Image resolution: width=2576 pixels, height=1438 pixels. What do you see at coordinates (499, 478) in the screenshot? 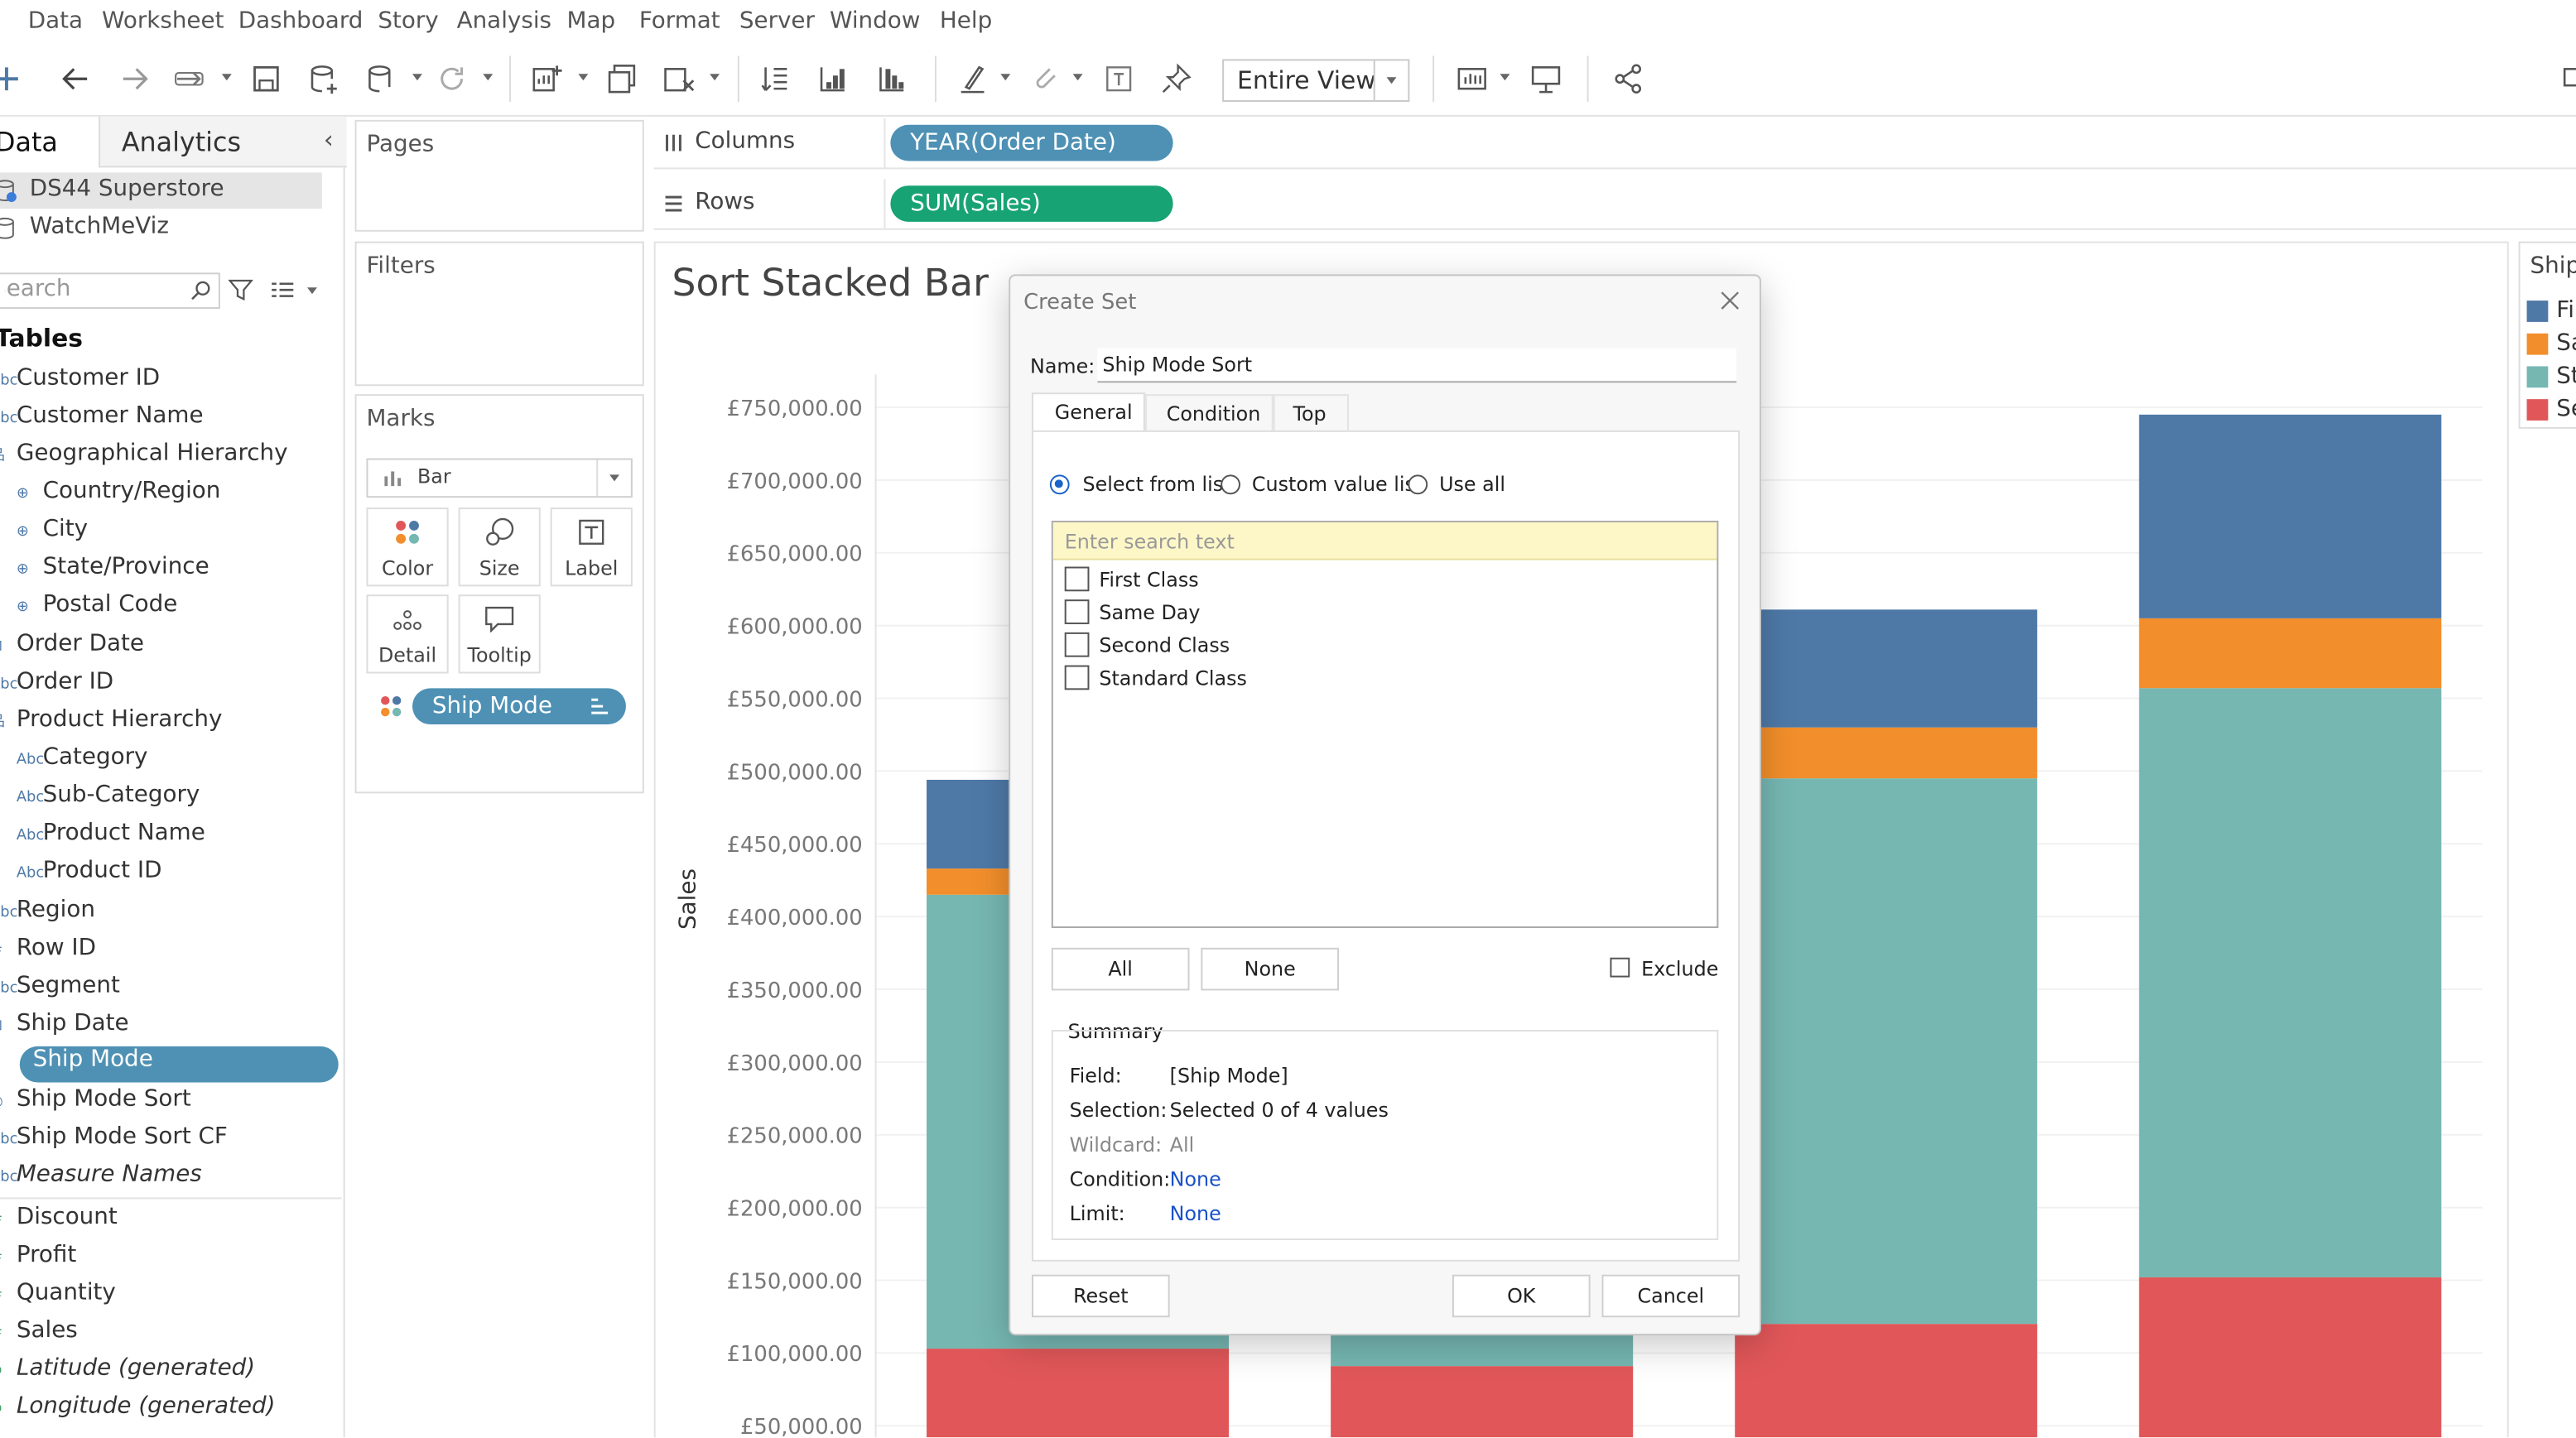
I see `mark-type-select: Bar` at bounding box center [499, 478].